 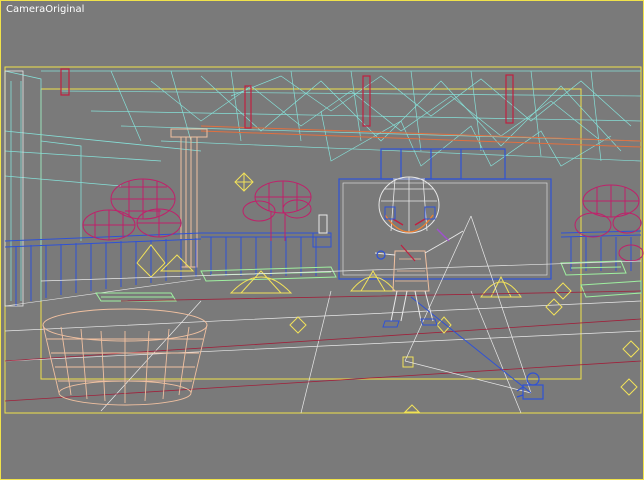 I want to click on bushes, so click(x=329, y=271).